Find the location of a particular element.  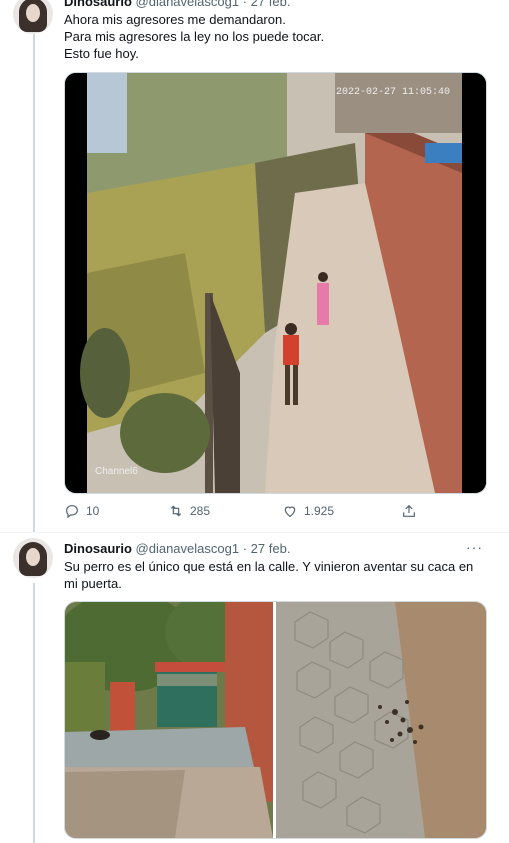

reply-count: 10 is located at coordinates (93, 511).